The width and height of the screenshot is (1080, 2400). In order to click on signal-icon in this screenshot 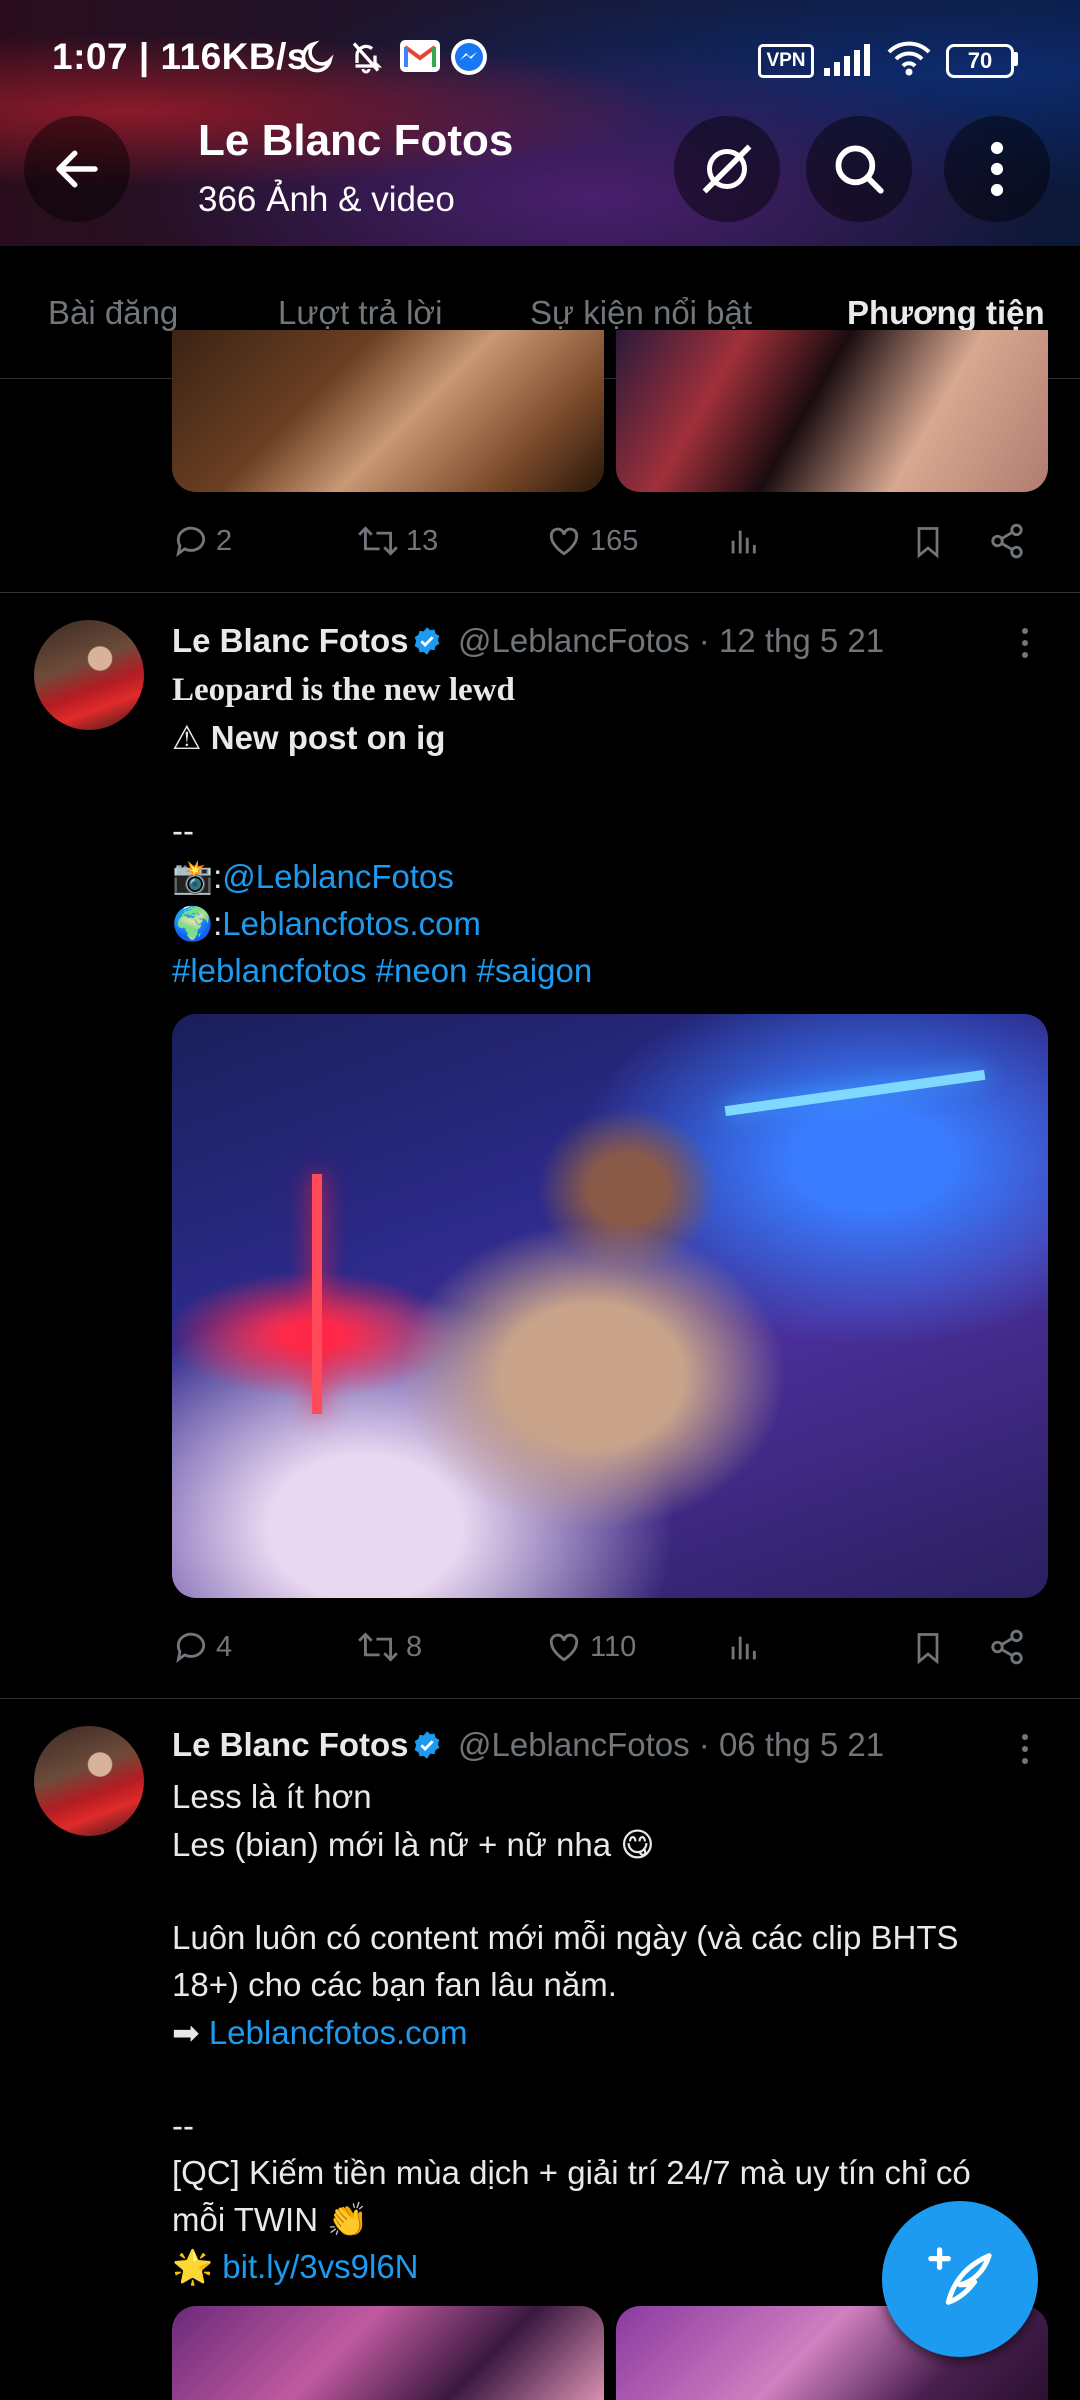, I will do `click(847, 60)`.